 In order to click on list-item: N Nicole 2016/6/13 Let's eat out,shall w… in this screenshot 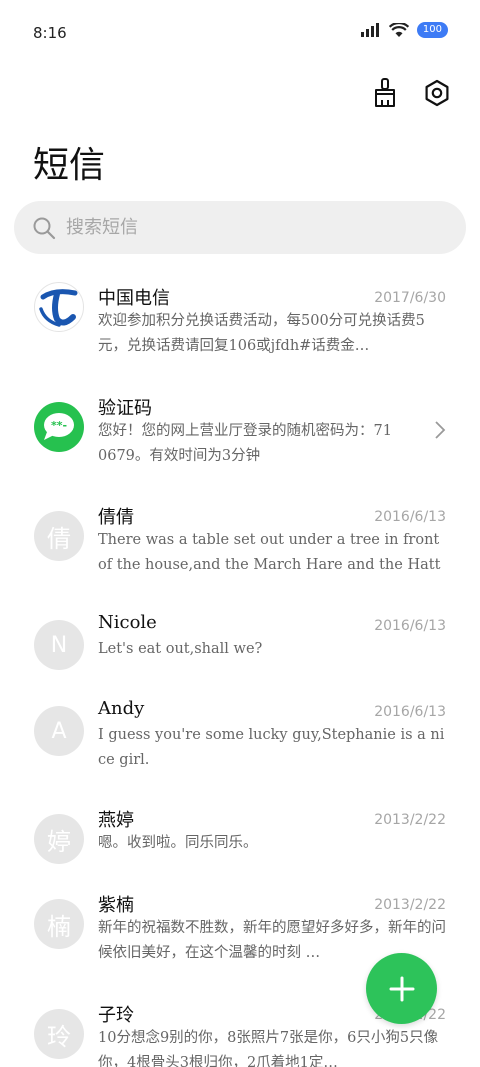, I will do `click(240, 639)`.